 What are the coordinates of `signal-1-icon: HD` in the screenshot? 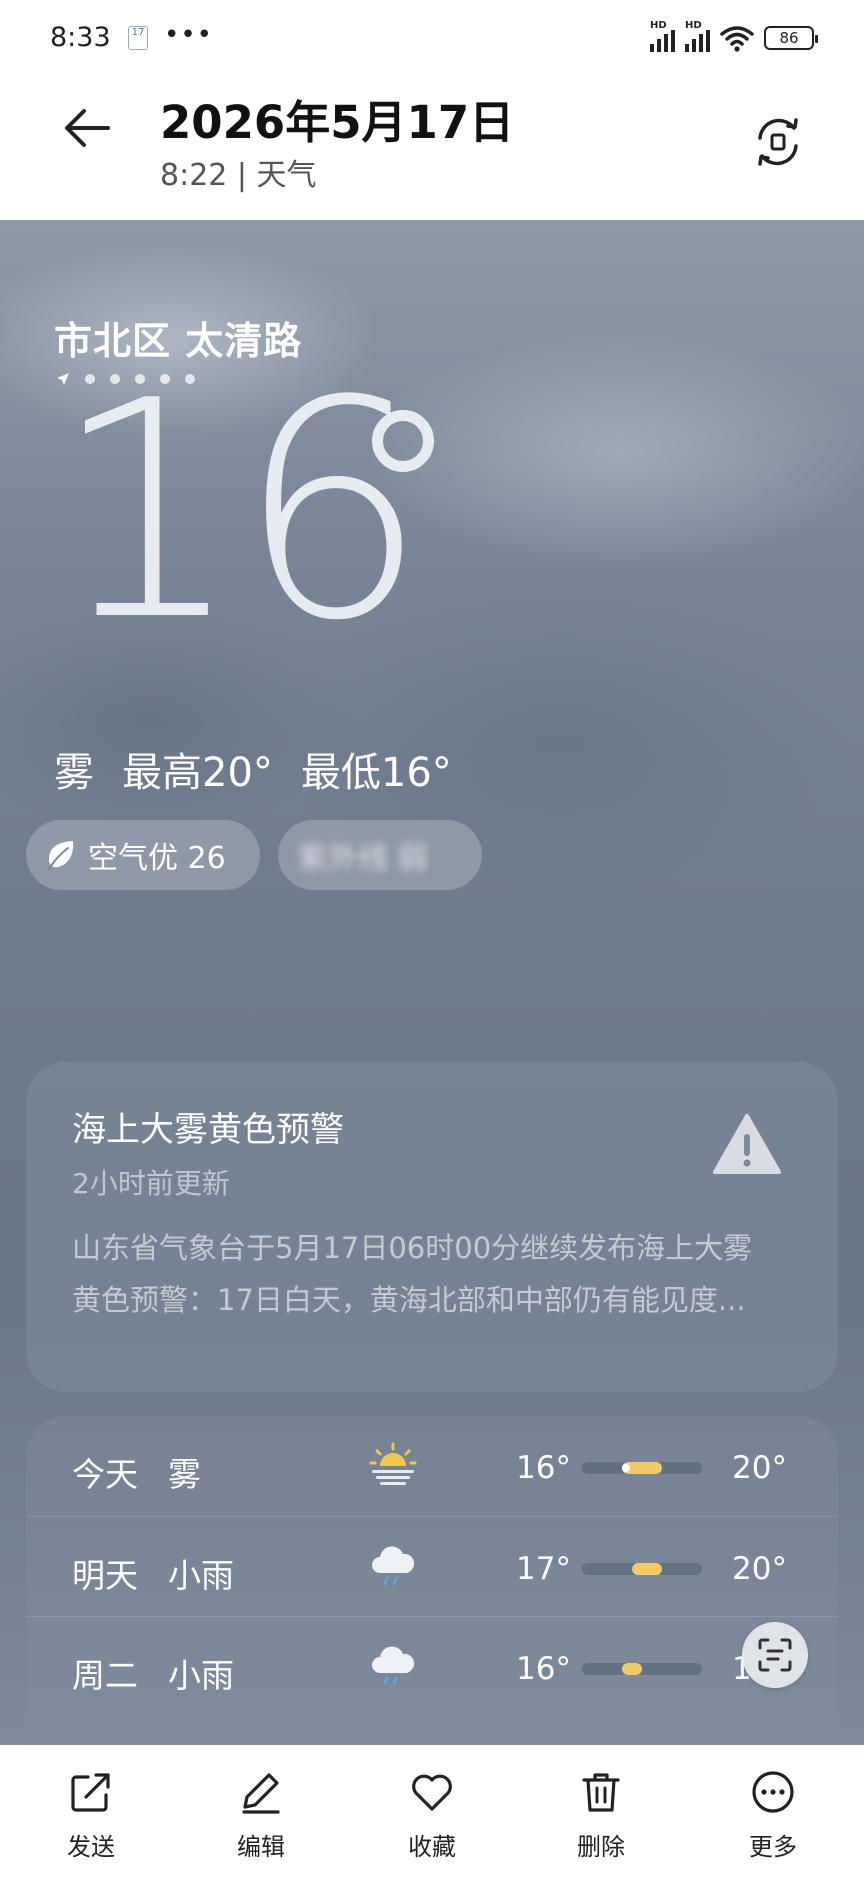 It's located at (662, 36).